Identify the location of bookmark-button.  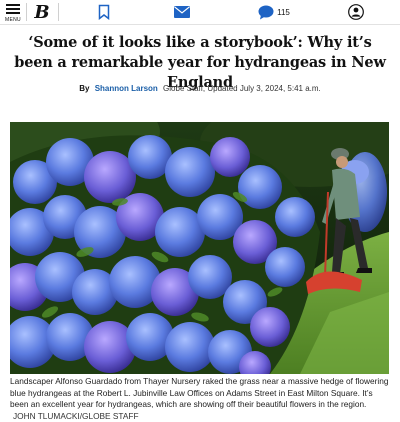
(104, 12).